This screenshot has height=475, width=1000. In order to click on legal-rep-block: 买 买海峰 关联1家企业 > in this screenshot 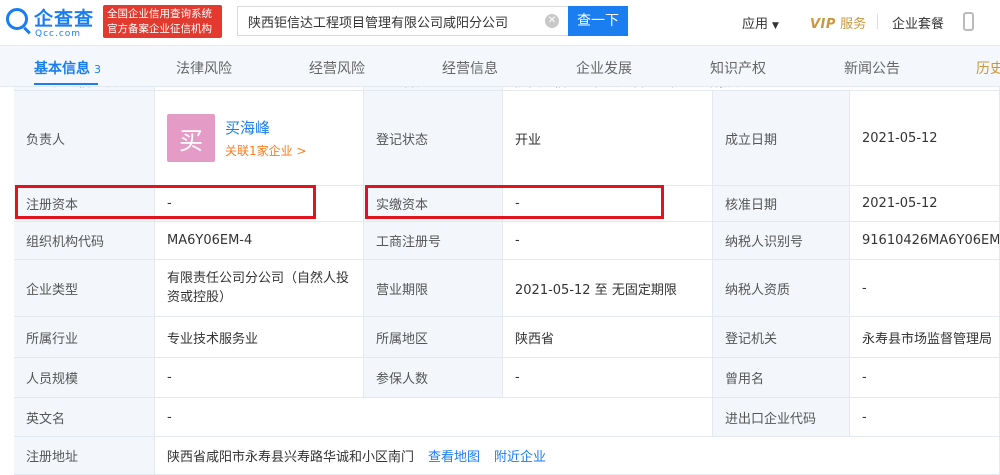, I will do `click(259, 138)`.